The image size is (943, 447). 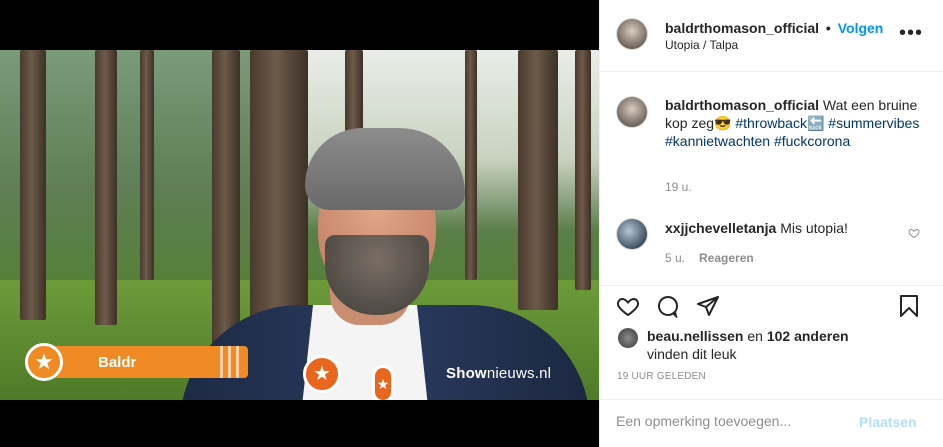 What do you see at coordinates (814, 228) in the screenshot?
I see `comment-text: Mis utopia!` at bounding box center [814, 228].